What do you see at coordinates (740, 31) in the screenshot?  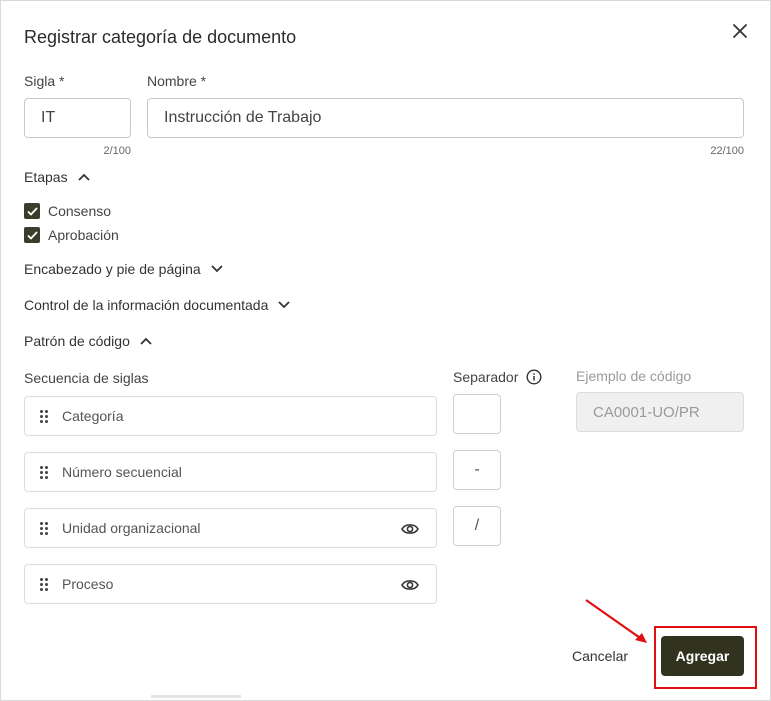 I see `close-icon` at bounding box center [740, 31].